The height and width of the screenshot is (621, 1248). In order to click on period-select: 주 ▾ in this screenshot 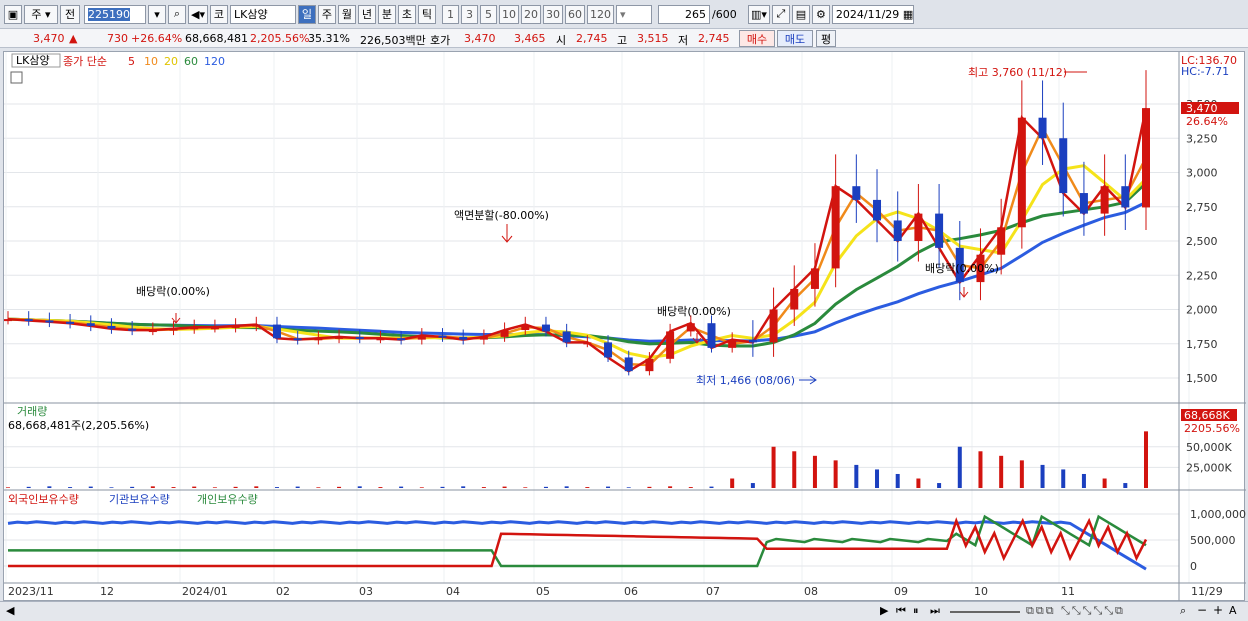, I will do `click(41, 14)`.